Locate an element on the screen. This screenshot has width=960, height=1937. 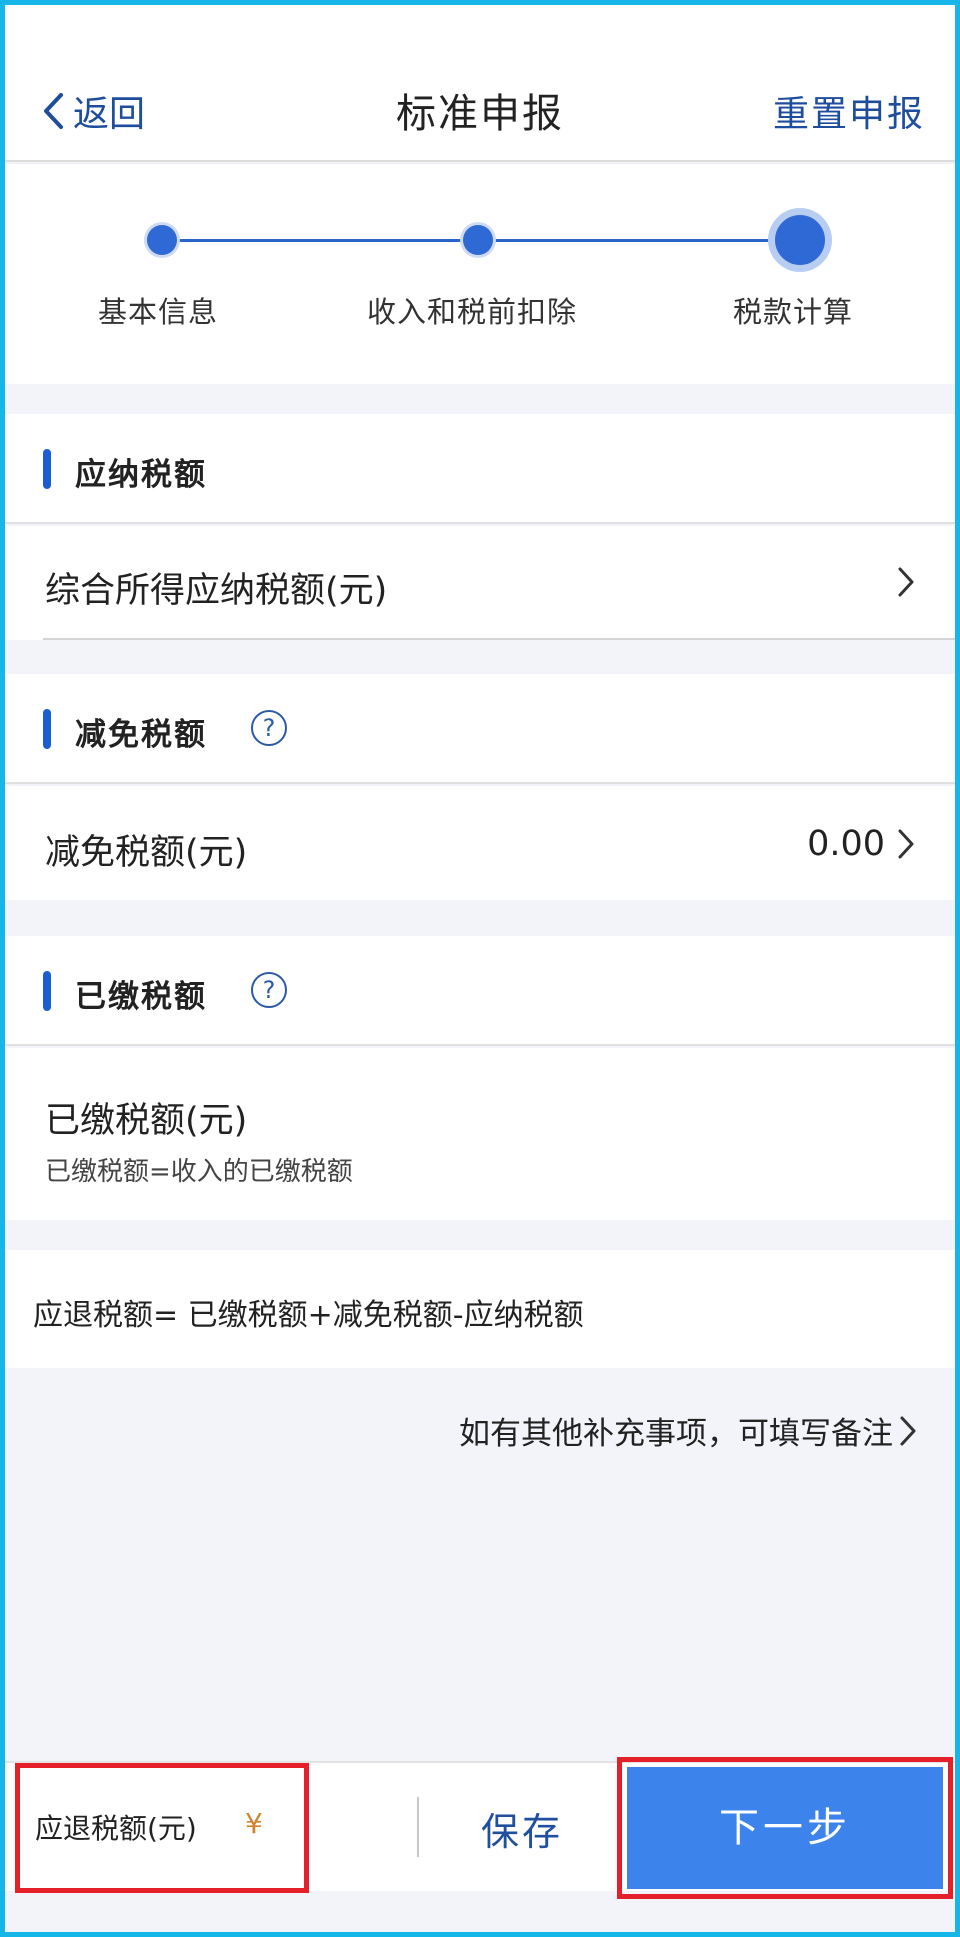
step-dot-income-deduction is located at coordinates (478, 240).